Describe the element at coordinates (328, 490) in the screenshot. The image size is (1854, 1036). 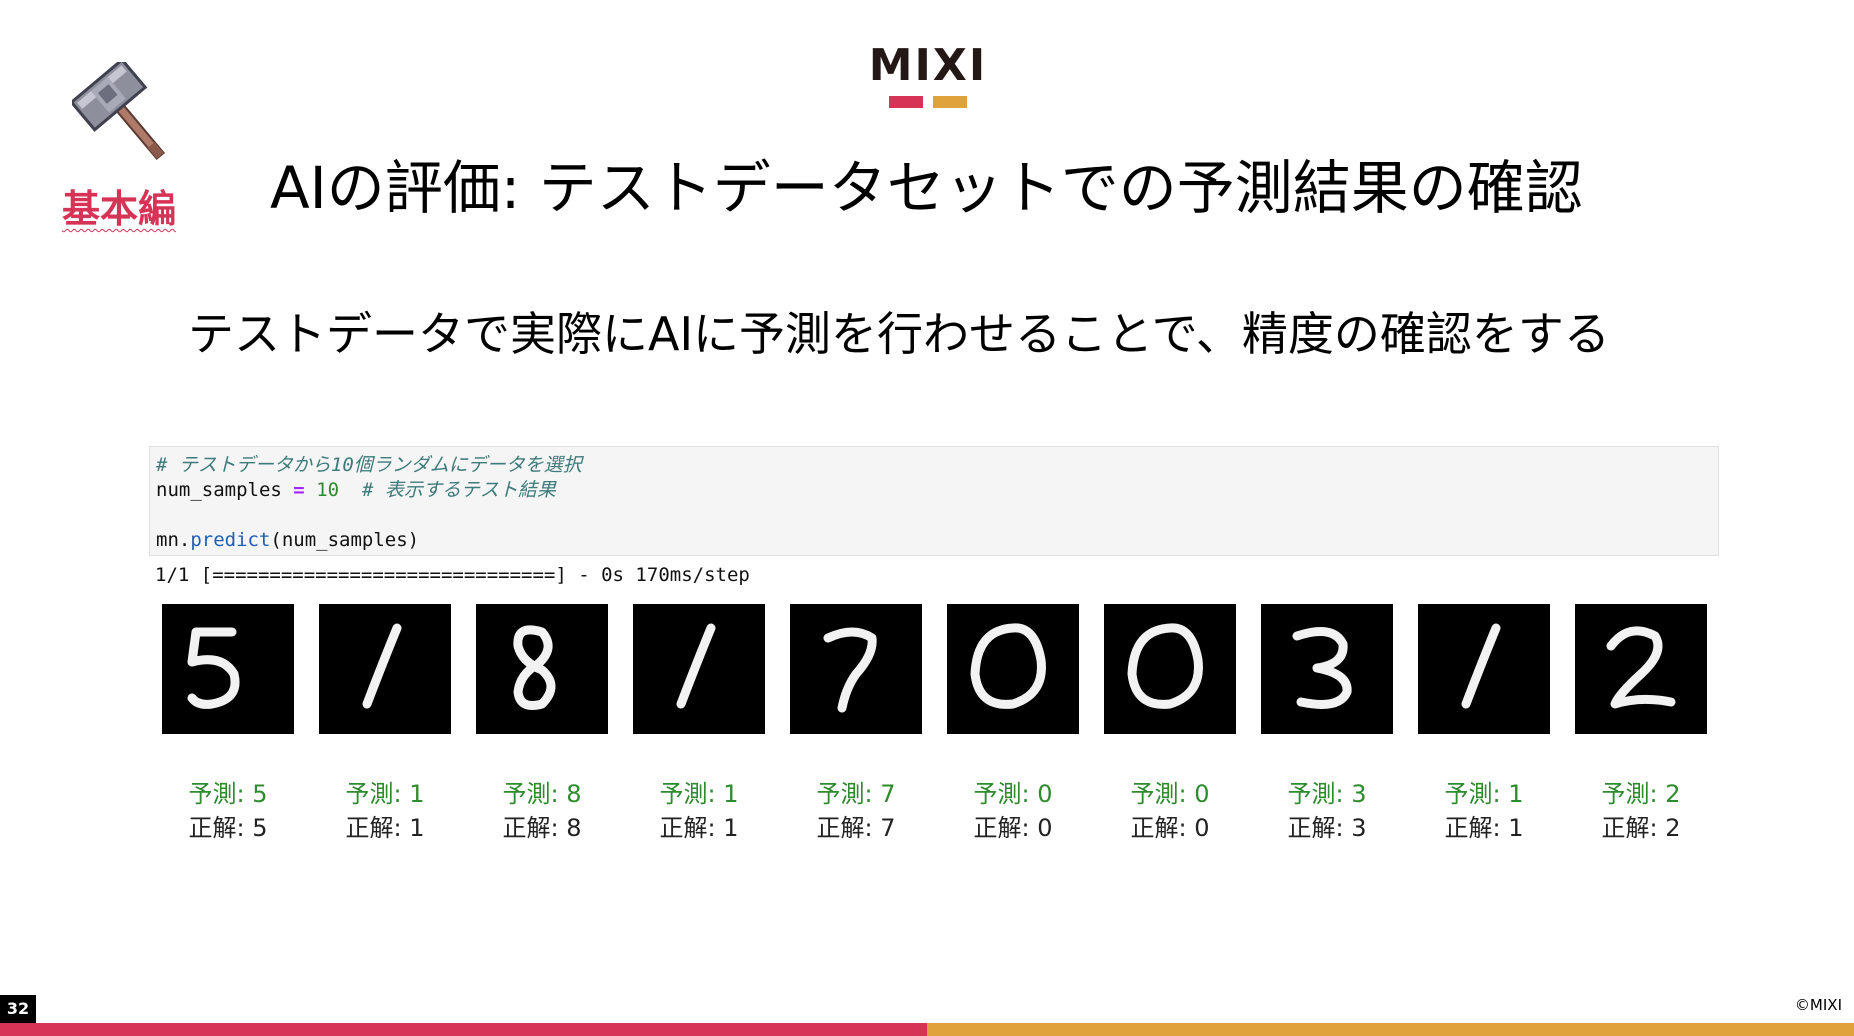
I see `code-number: 10` at that location.